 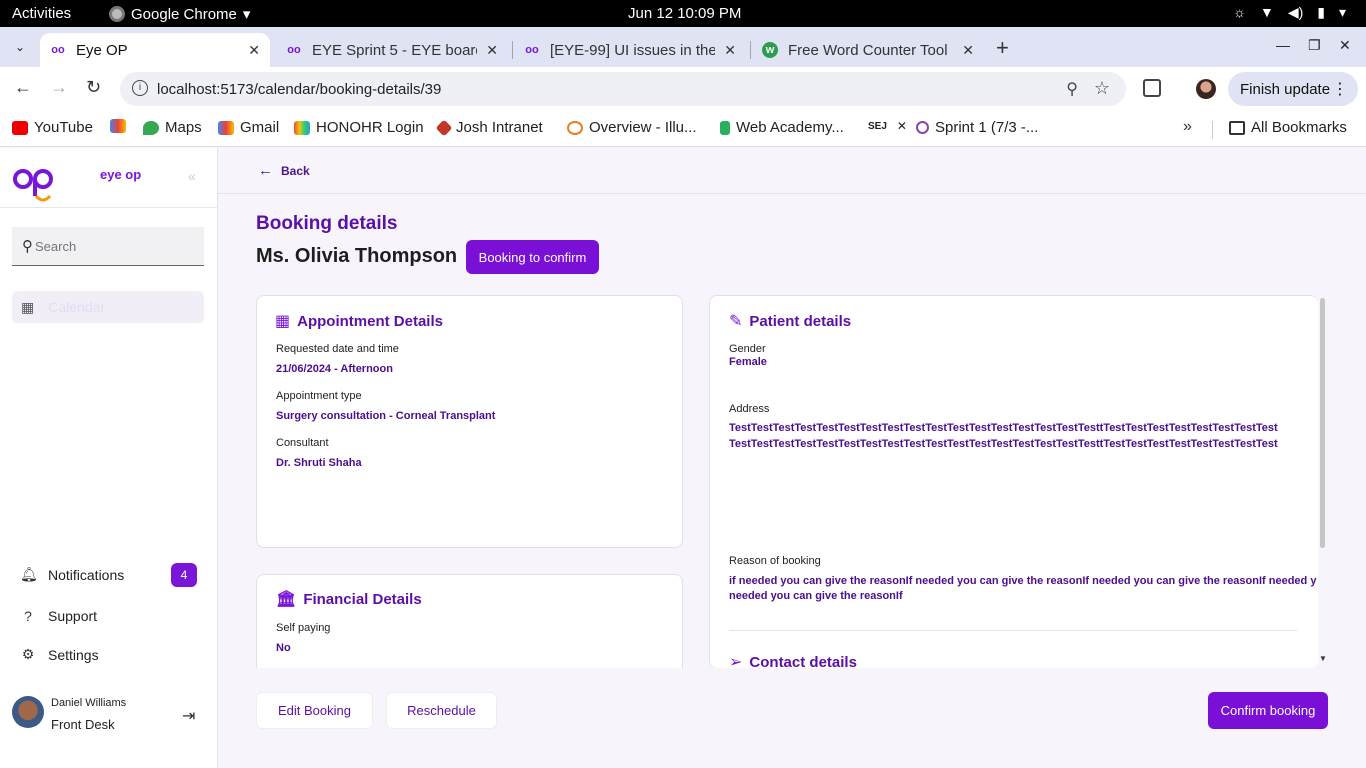 I want to click on new-tab-icon: +, so click(x=1002, y=48).